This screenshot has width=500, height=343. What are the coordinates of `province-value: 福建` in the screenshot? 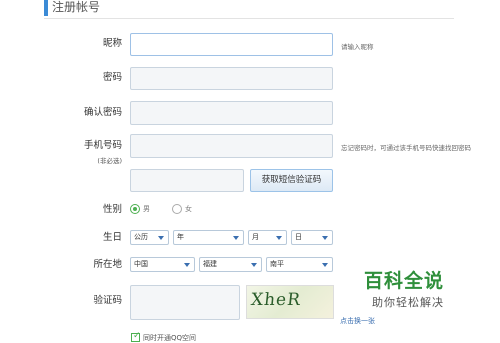 It's located at (210, 264).